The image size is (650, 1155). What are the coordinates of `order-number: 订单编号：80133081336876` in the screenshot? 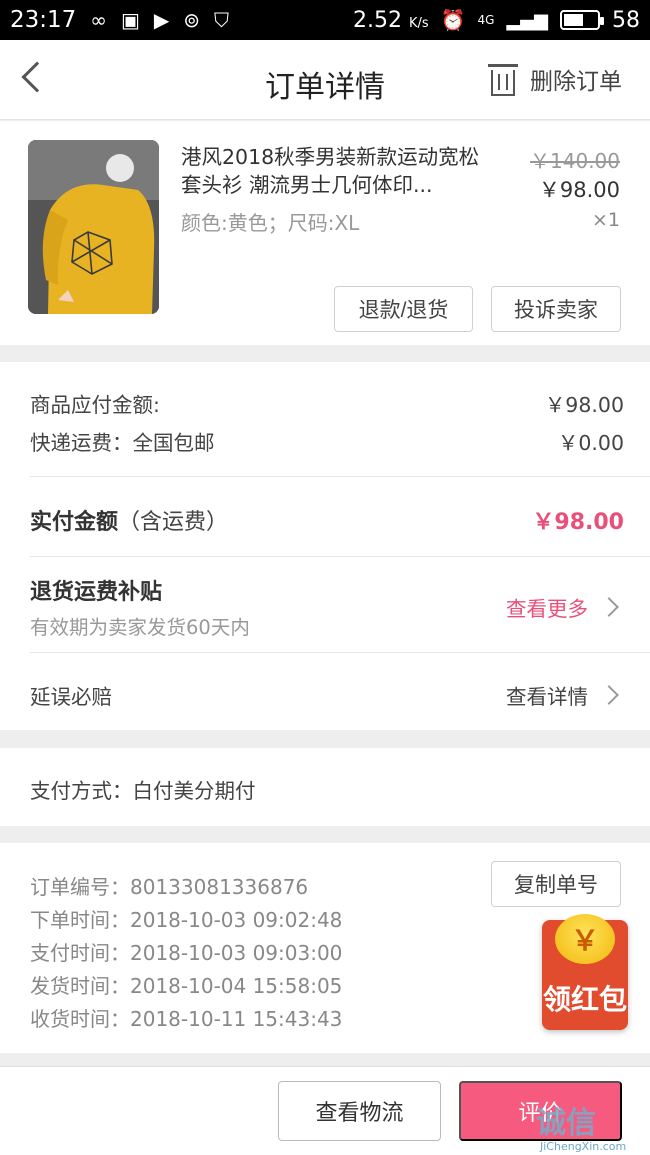 It's located at (169, 887).